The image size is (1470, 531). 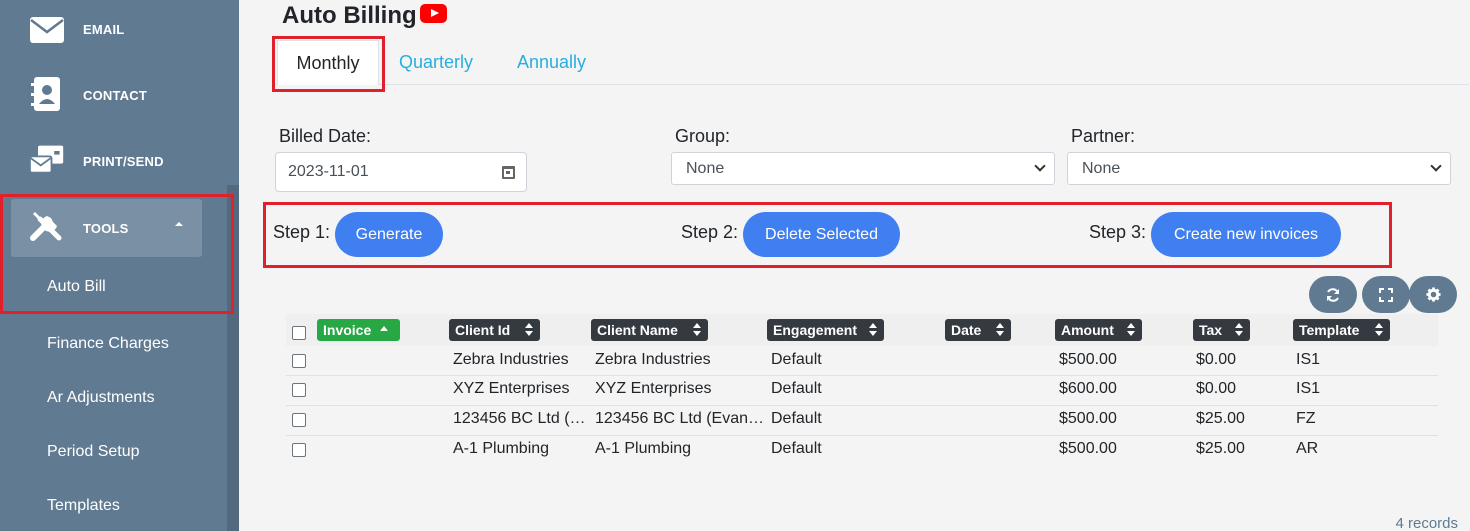 What do you see at coordinates (1259, 168) in the screenshot?
I see `partner-select: None` at bounding box center [1259, 168].